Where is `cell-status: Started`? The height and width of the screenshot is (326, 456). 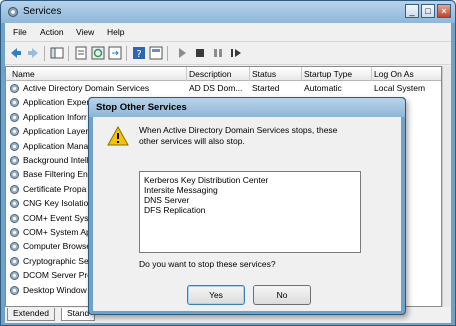 cell-status: Started is located at coordinates (266, 88).